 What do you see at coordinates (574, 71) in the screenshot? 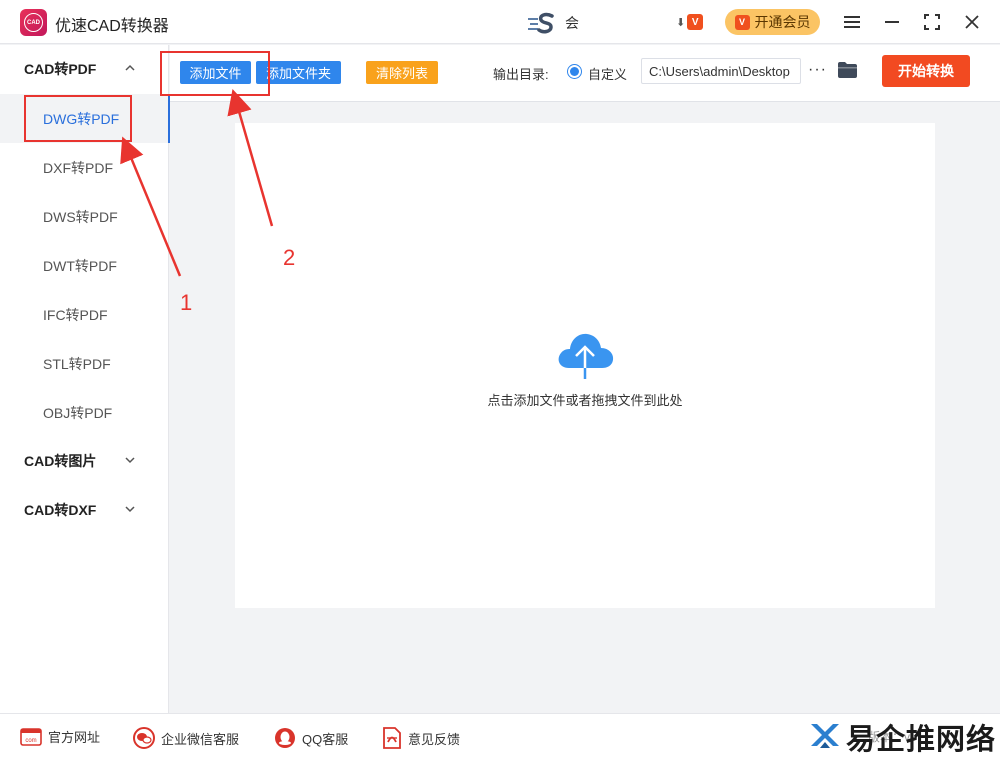
I see `custom-radio` at bounding box center [574, 71].